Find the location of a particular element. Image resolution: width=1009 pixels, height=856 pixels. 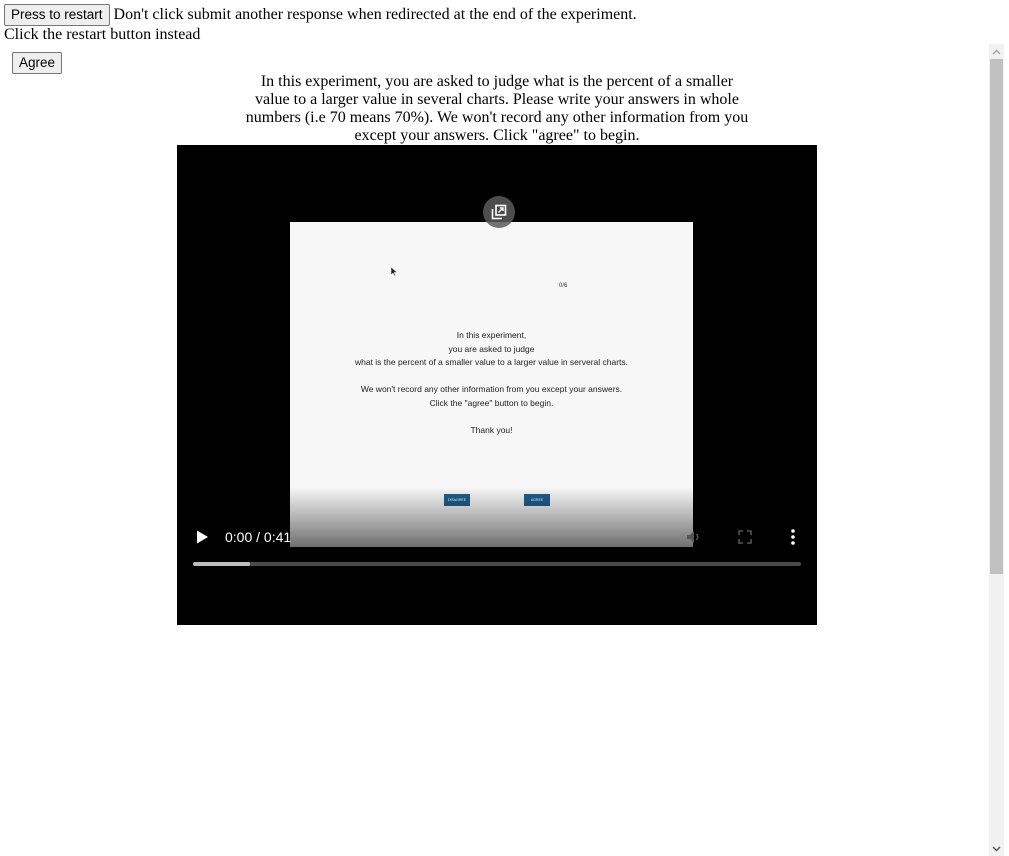

preview-line: In this experiment, is located at coordinates (491, 335).